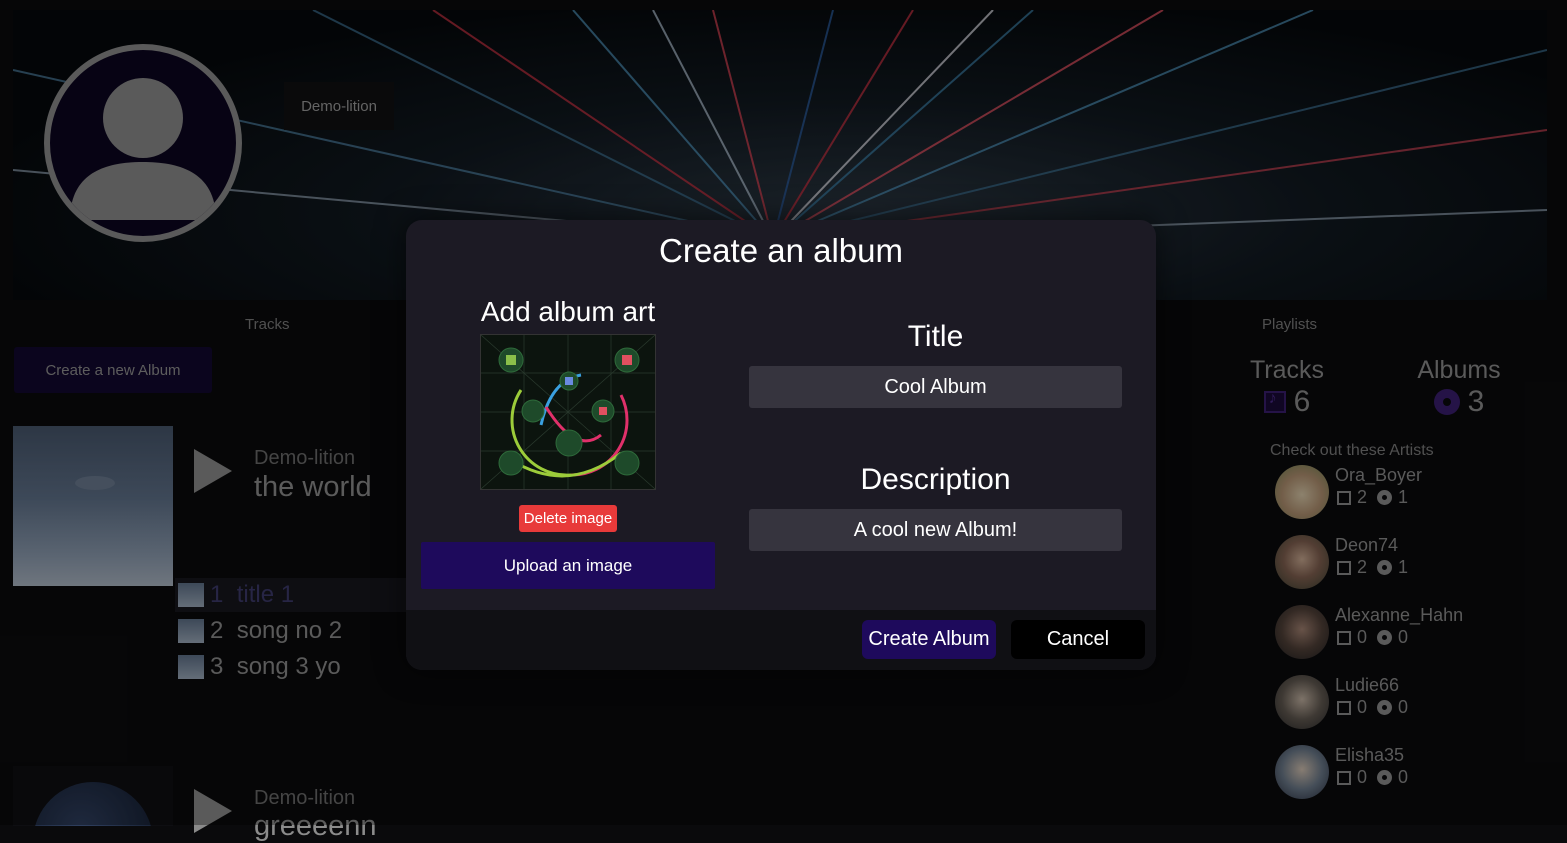 Image resolution: width=1567 pixels, height=843 pixels. I want to click on modal-title: Create an album, so click(781, 250).